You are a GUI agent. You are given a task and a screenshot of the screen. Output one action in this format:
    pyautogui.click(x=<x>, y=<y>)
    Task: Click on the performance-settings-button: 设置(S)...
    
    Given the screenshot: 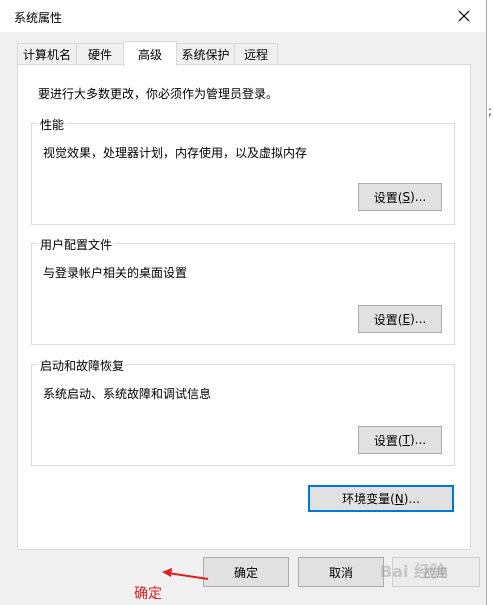 What is the action you would take?
    pyautogui.click(x=400, y=197)
    